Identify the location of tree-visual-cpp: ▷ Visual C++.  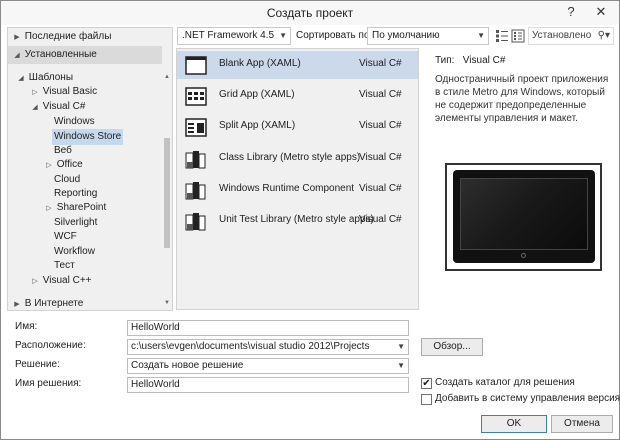
(60, 281).